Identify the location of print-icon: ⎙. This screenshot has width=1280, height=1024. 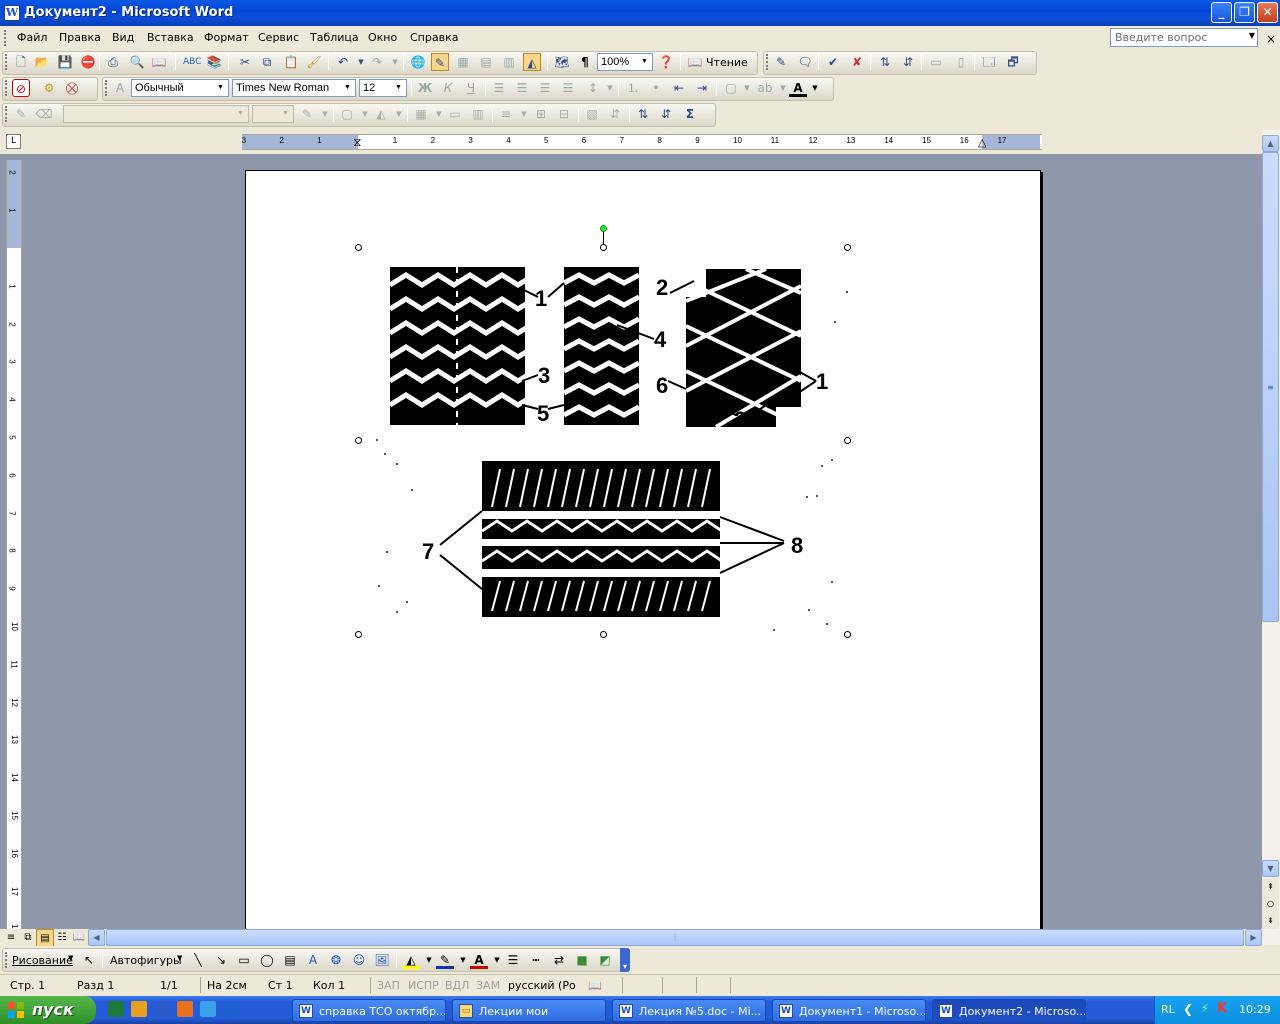
(113, 62).